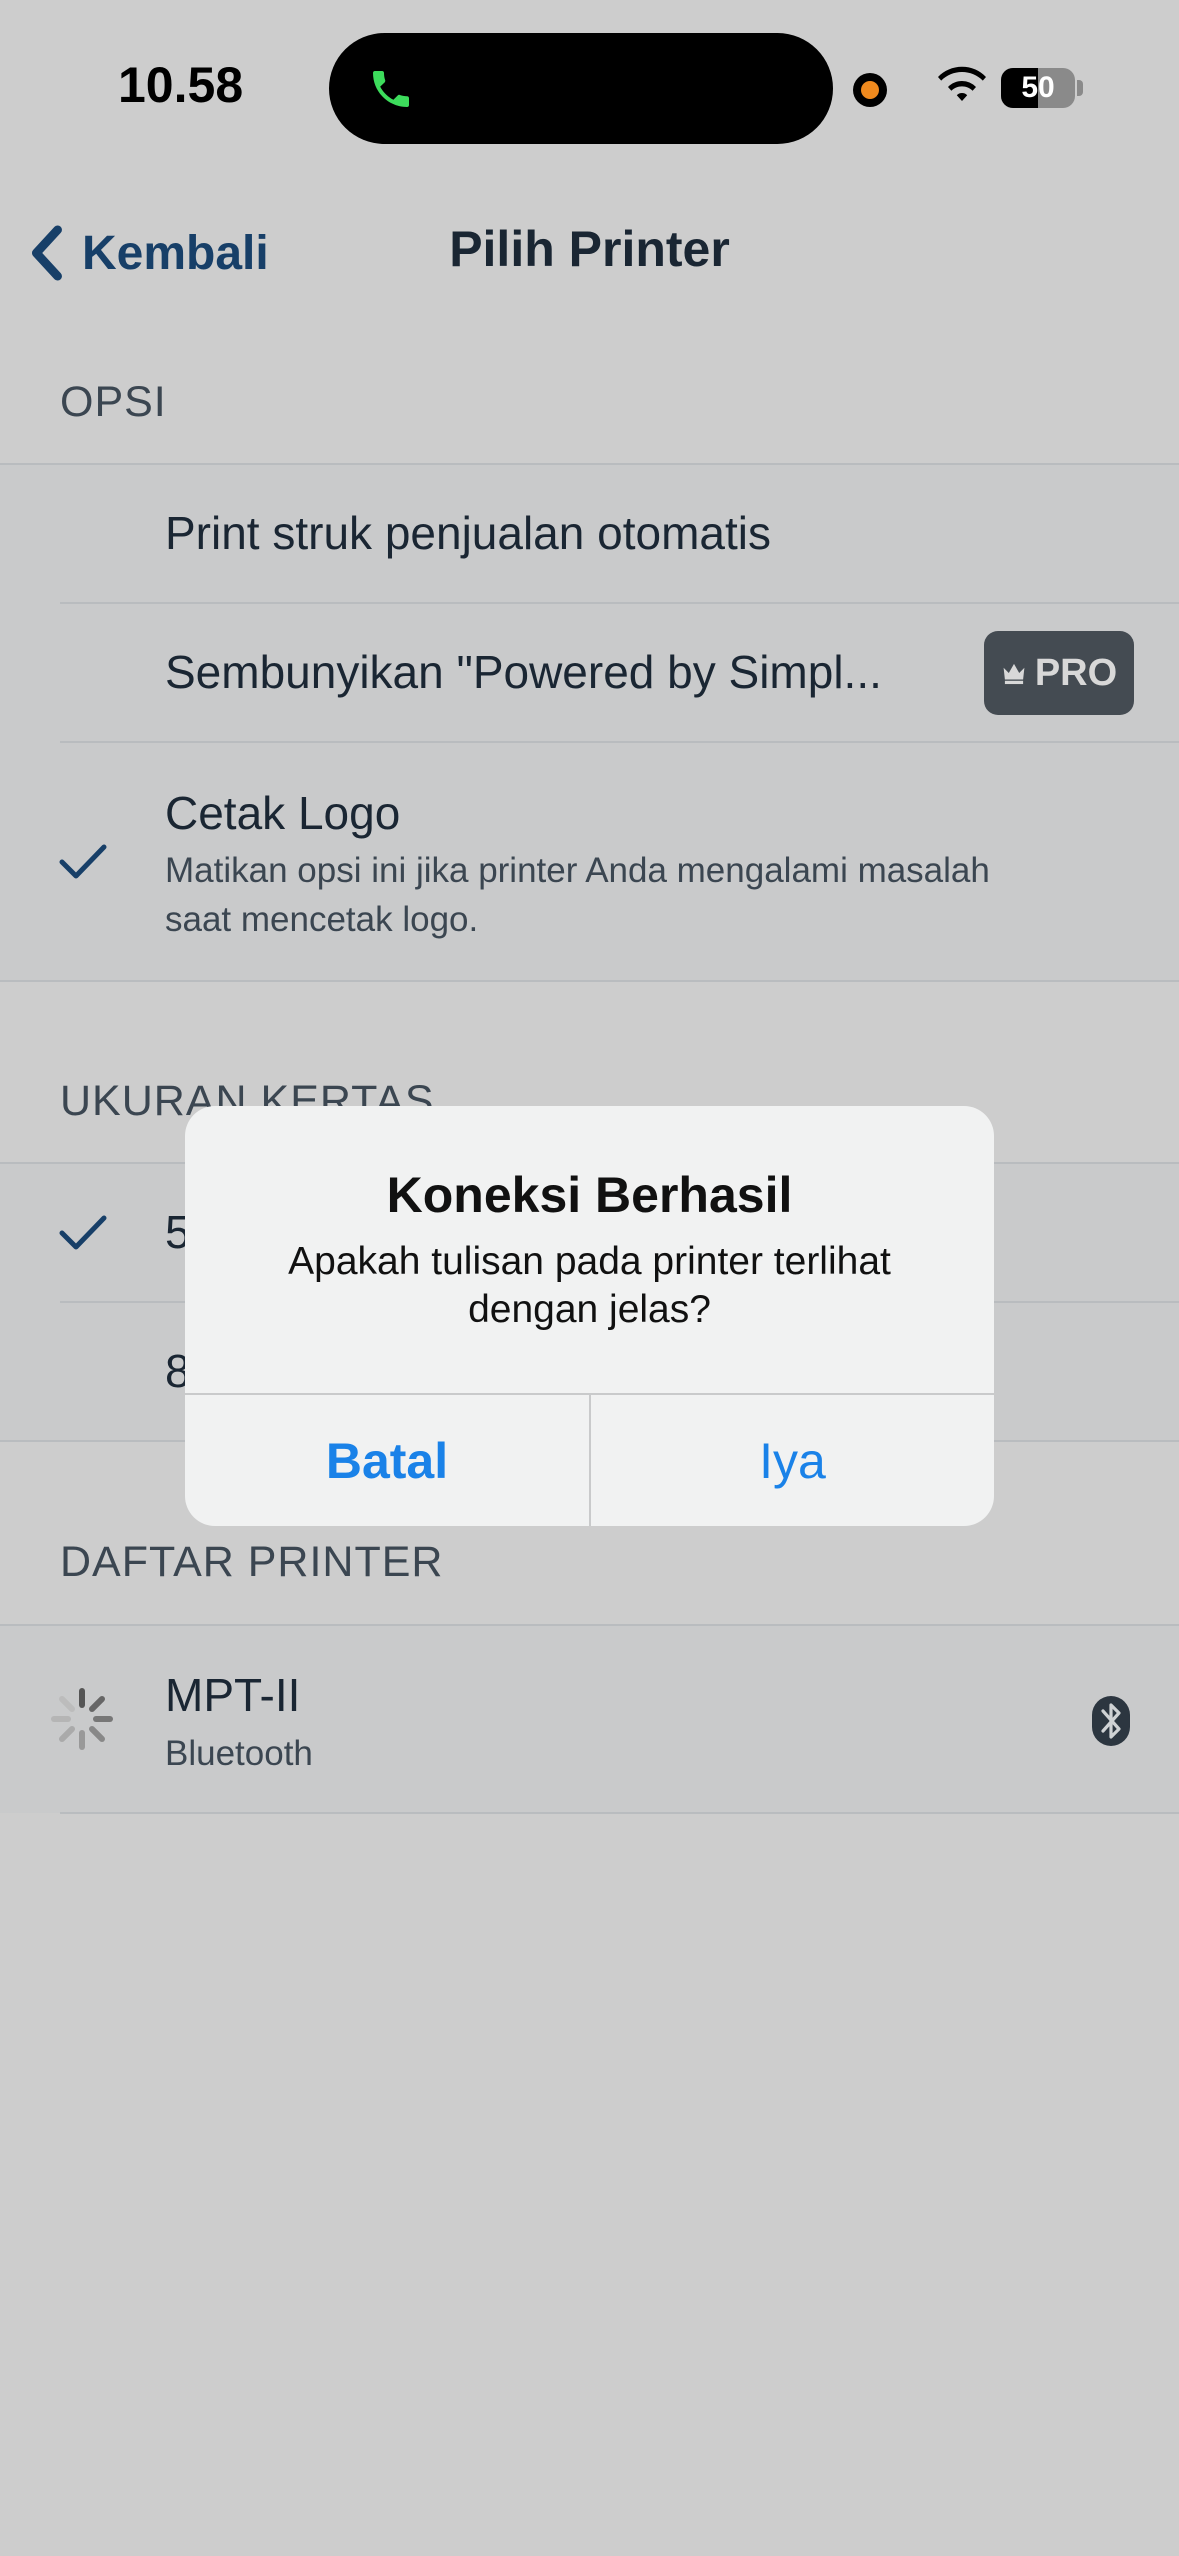 This screenshot has height=2556, width=1179. I want to click on confirm-button: Iya, so click(792, 1460).